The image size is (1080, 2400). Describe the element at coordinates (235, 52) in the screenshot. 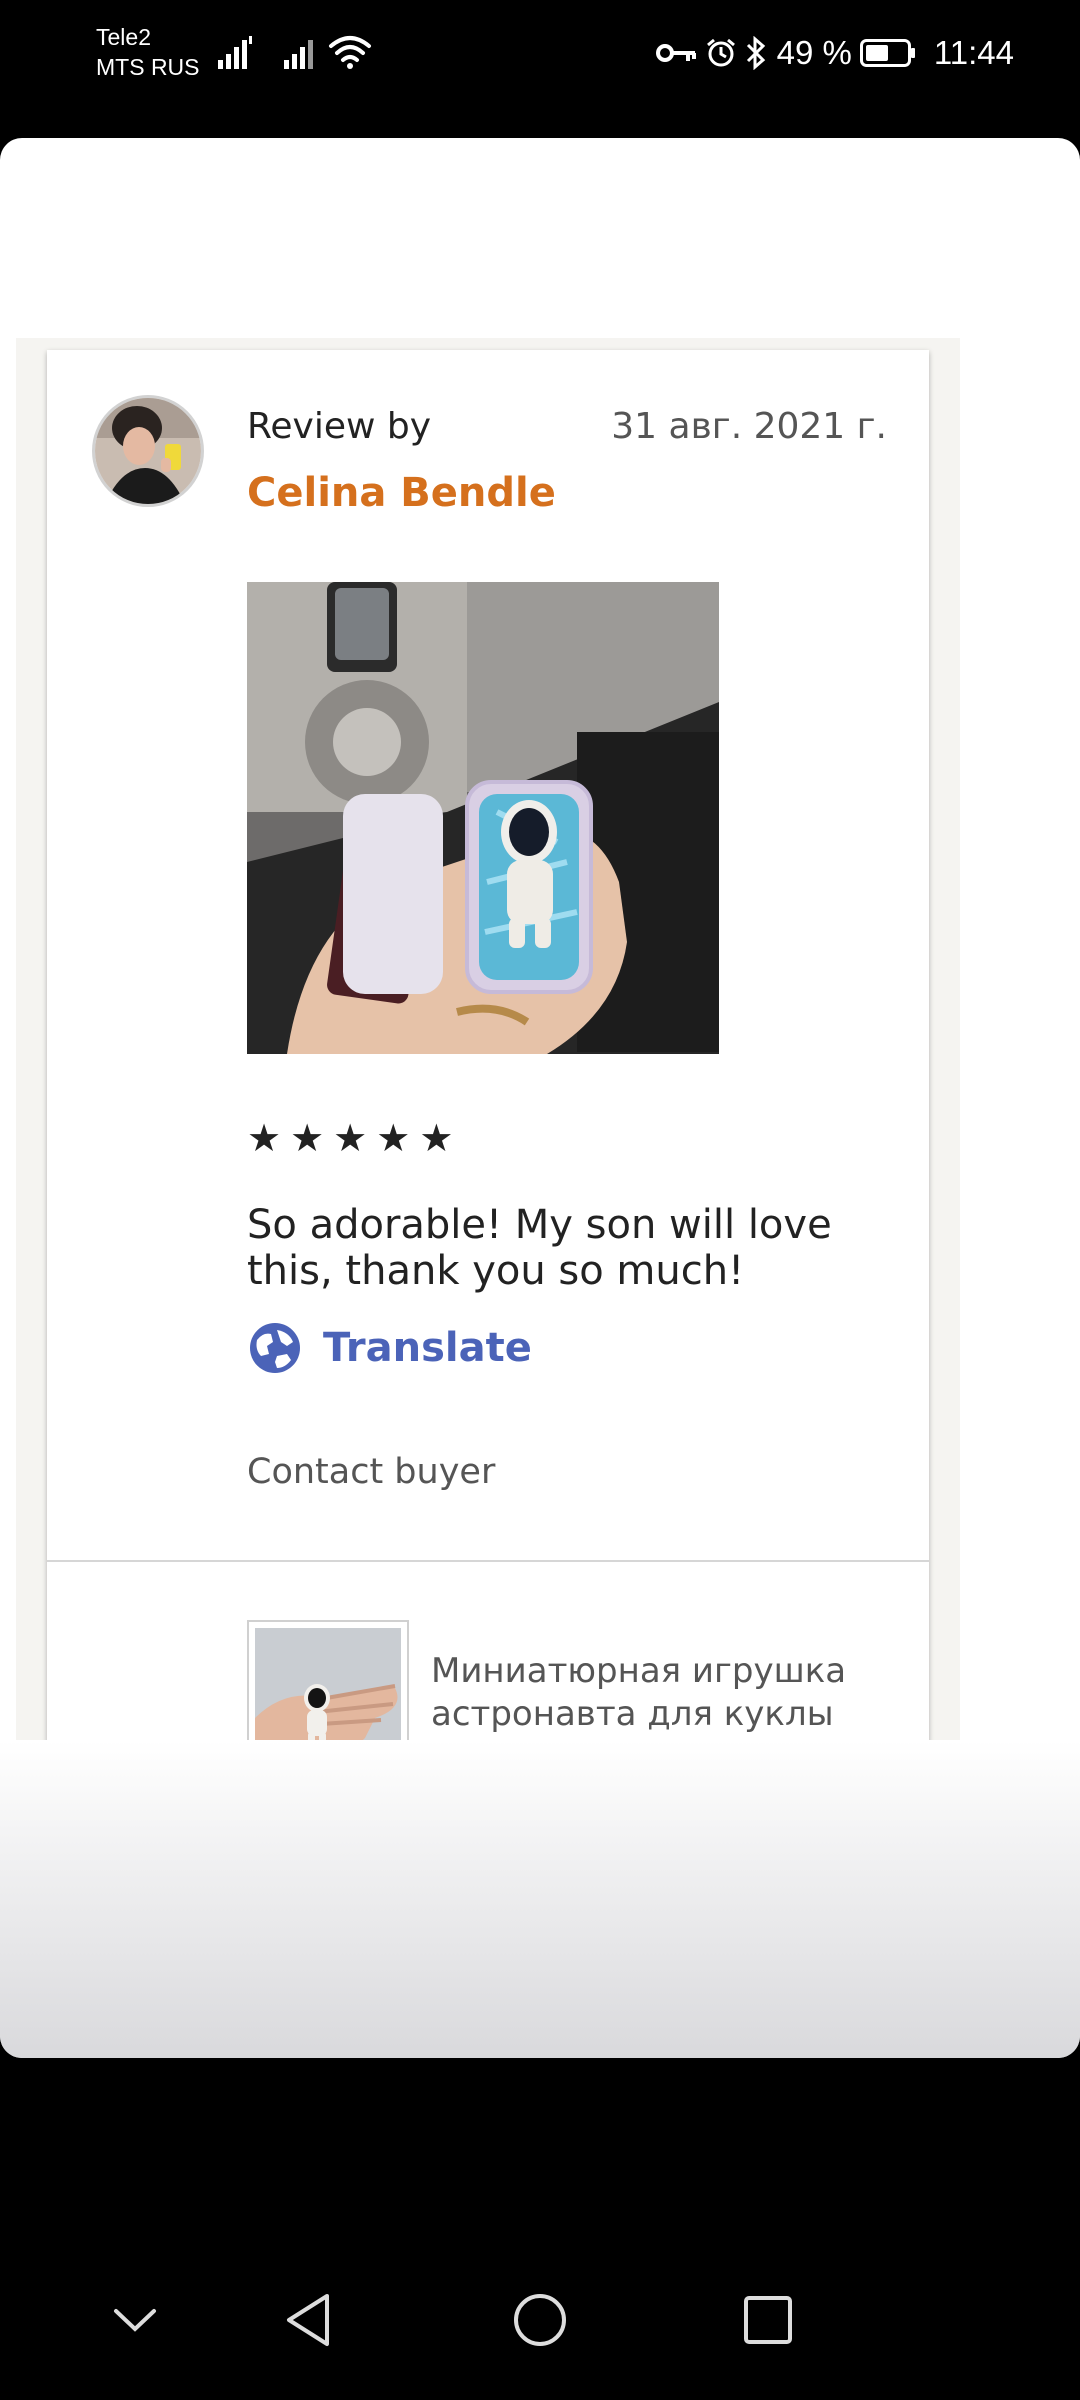

I see `signal-strength-icon` at that location.